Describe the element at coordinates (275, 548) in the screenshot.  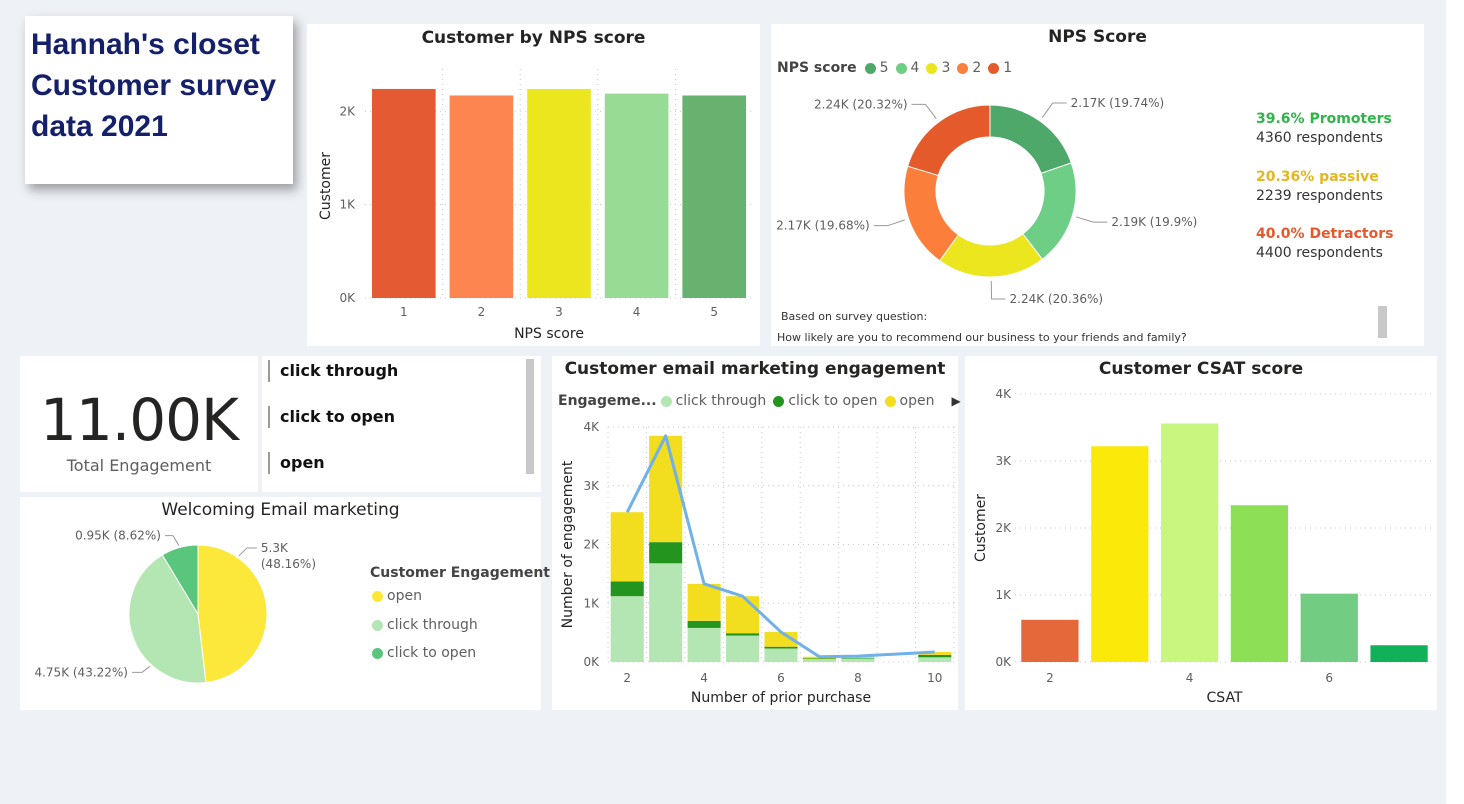
I see `slice-data-label: 5.3K` at that location.